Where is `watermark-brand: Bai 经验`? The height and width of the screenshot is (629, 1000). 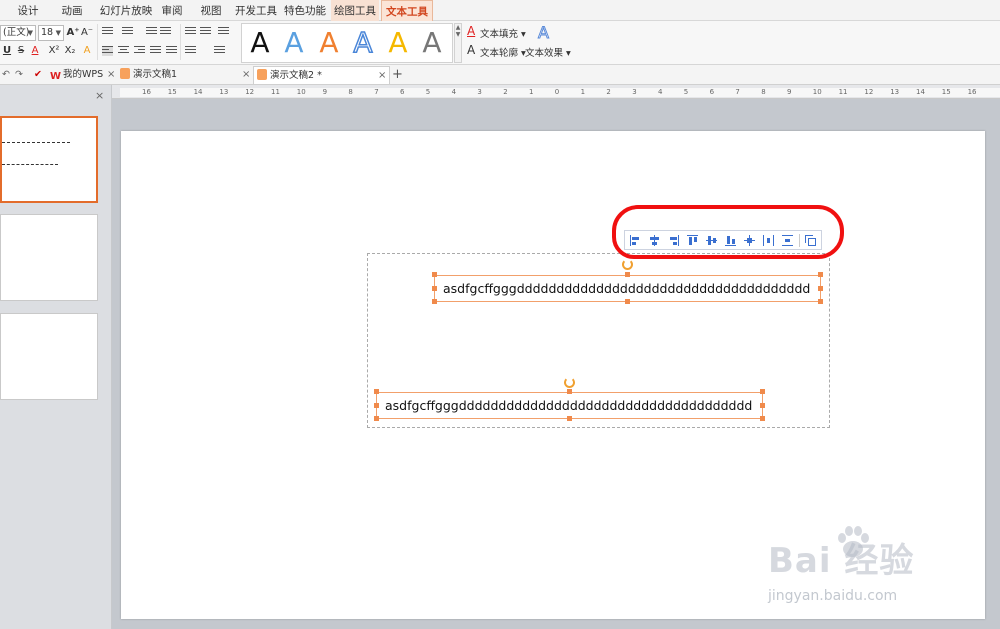 watermark-brand: Bai 经验 is located at coordinates (841, 561).